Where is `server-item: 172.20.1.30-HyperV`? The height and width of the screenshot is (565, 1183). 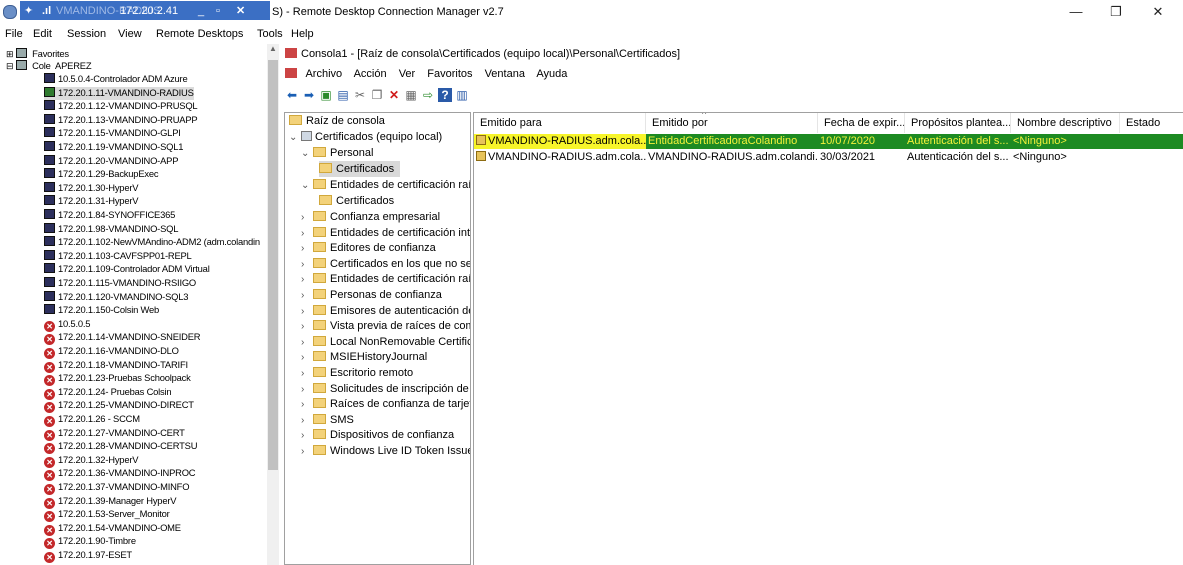 server-item: 172.20.1.30-HyperV is located at coordinates (91, 188).